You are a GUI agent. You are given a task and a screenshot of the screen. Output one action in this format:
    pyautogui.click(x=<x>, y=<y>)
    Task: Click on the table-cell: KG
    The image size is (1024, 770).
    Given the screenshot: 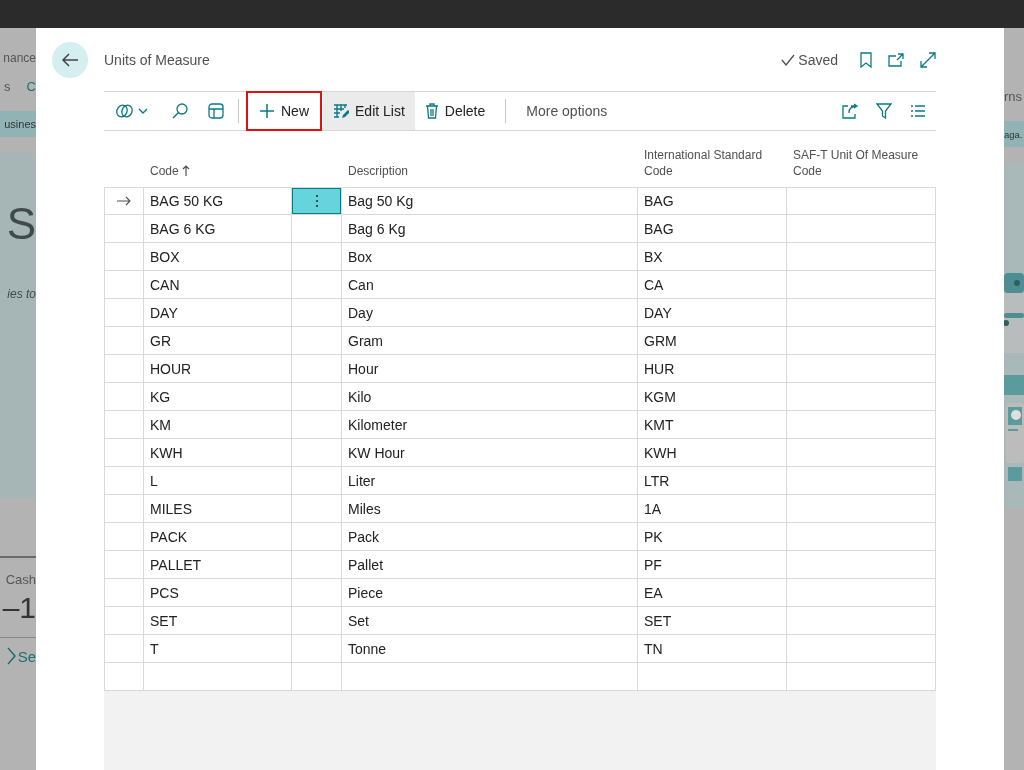 What is the action you would take?
    pyautogui.click(x=218, y=397)
    